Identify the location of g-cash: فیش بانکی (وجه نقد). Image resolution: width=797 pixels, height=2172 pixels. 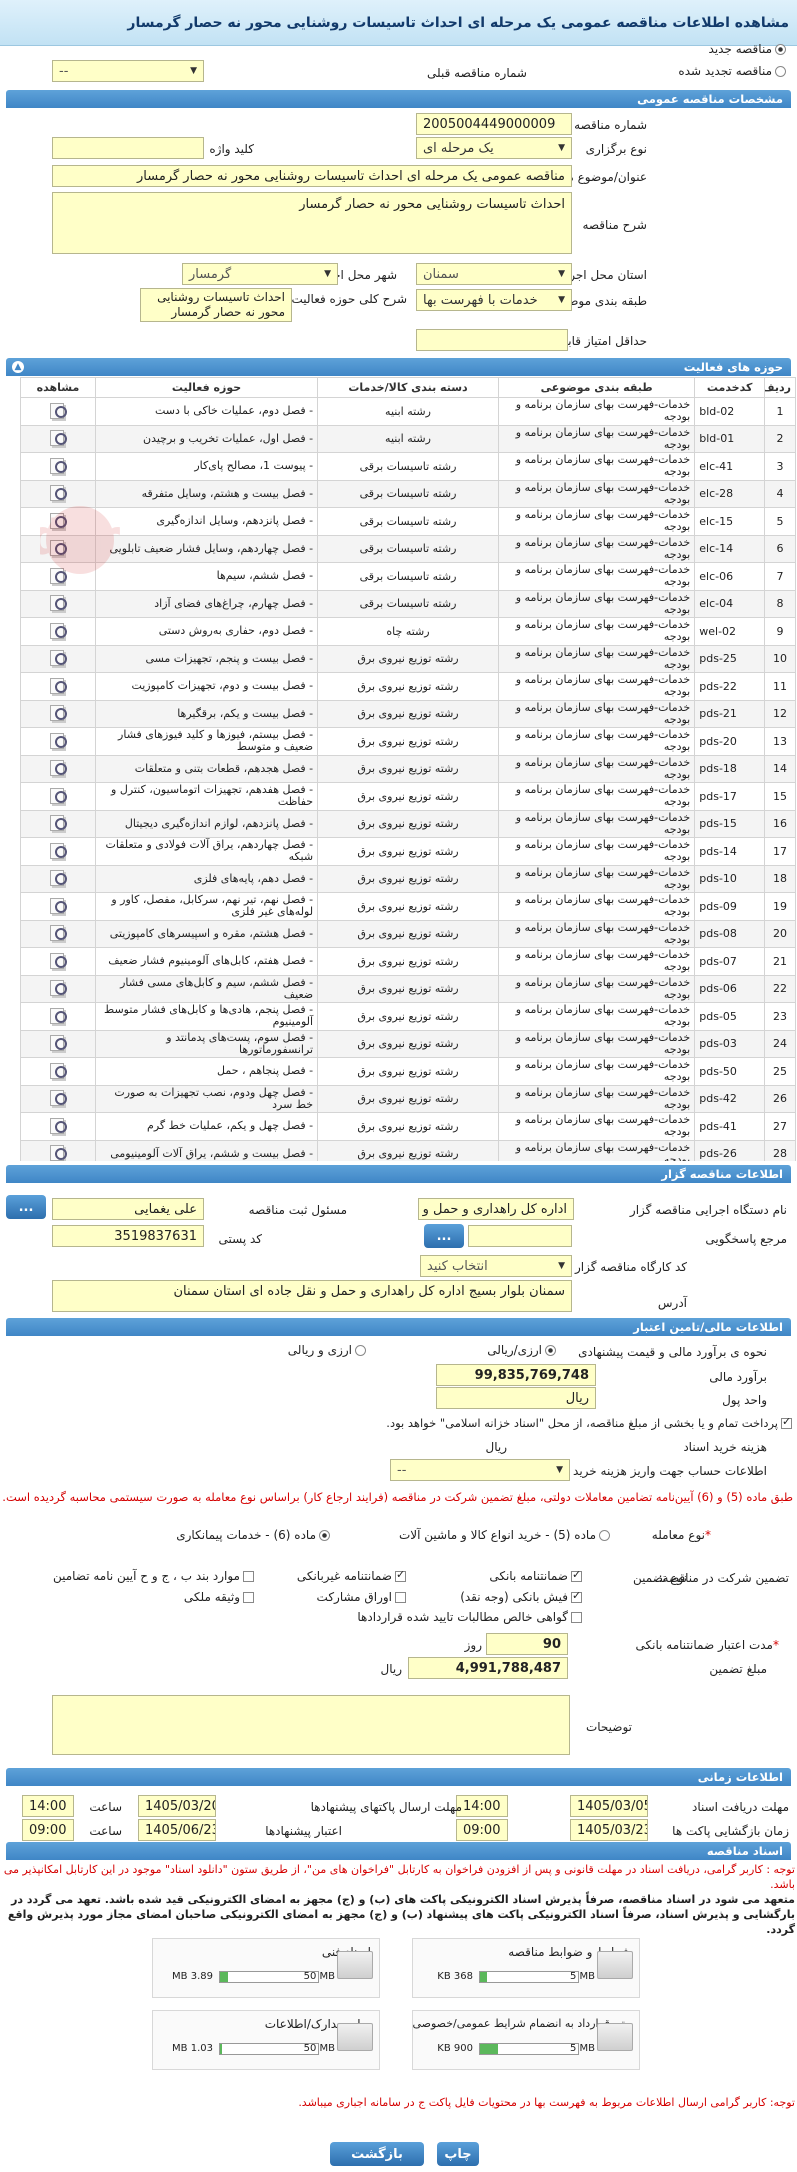
(522, 1596).